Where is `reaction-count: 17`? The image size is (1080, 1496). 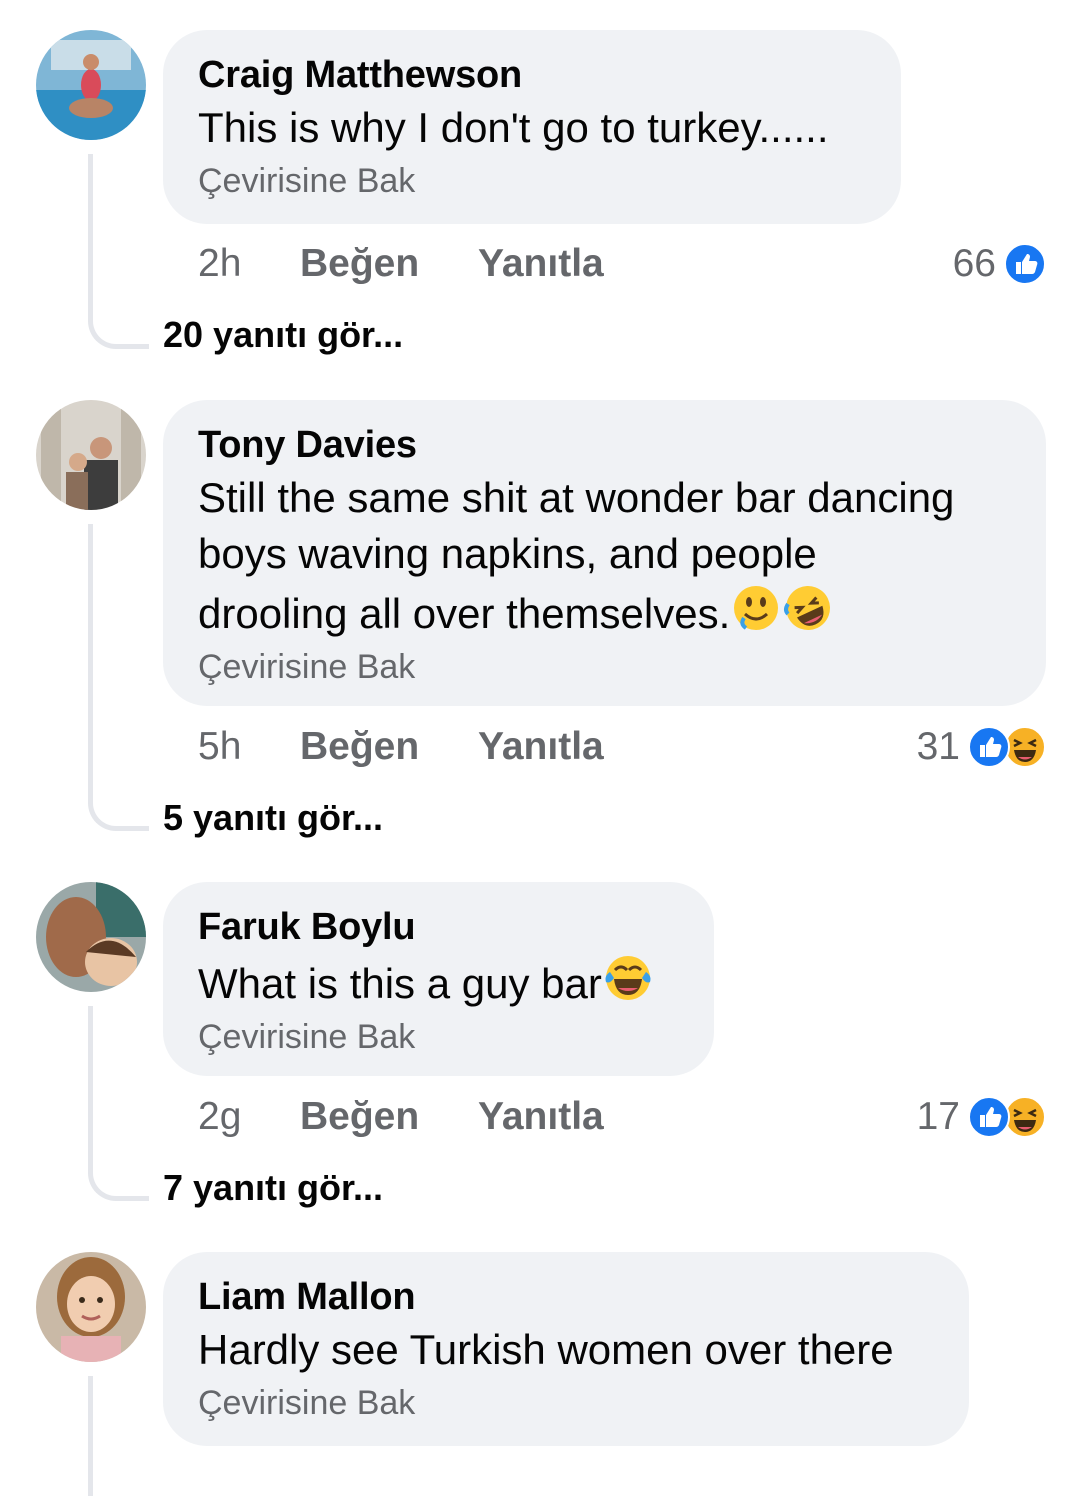 reaction-count: 17 is located at coordinates (938, 1116).